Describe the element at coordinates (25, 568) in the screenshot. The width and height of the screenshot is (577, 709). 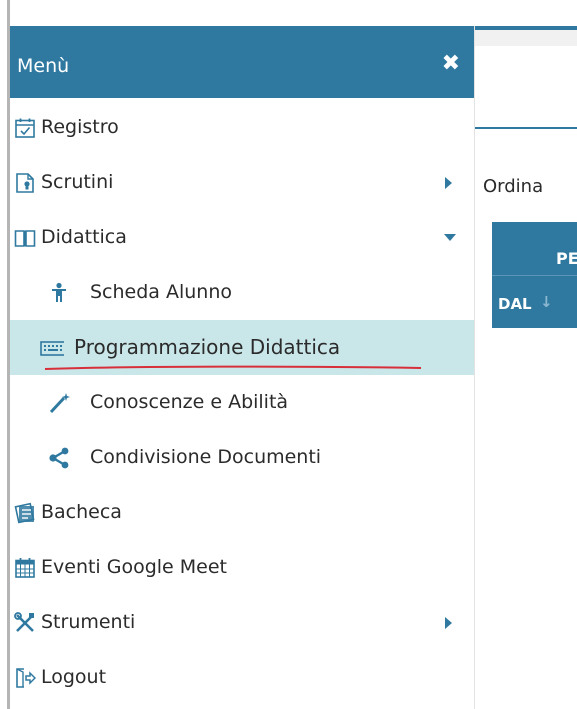
I see `calendar-icon` at that location.